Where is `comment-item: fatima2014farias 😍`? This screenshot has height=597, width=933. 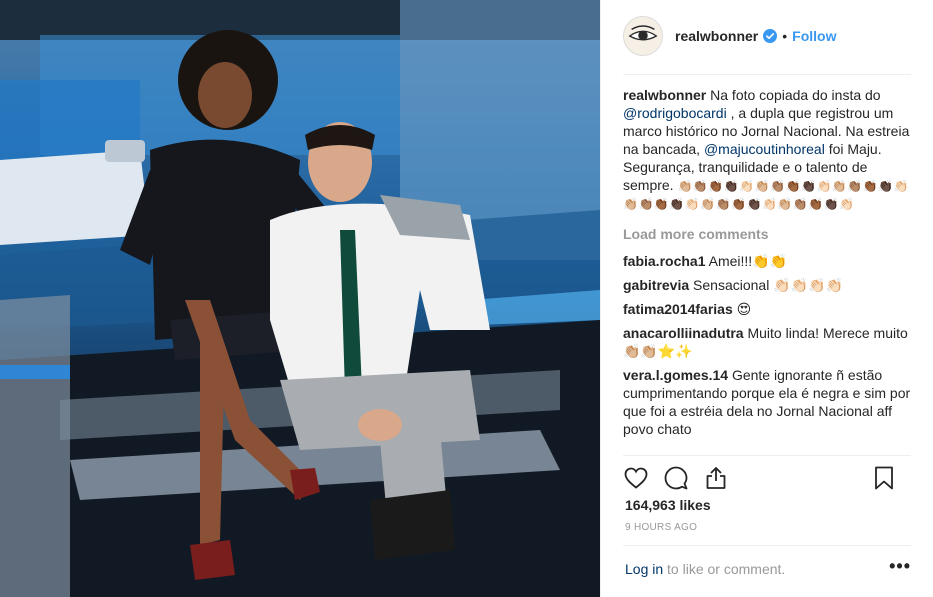
comment-item: fatima2014farias 😍 is located at coordinates (768, 309).